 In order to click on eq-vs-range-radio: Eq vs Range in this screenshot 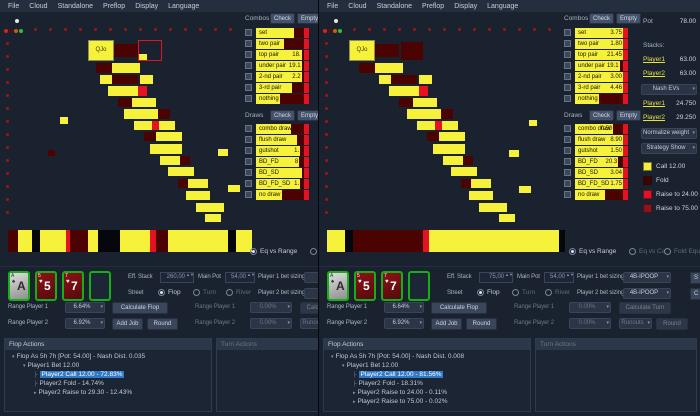, I will do `click(273, 251)`.